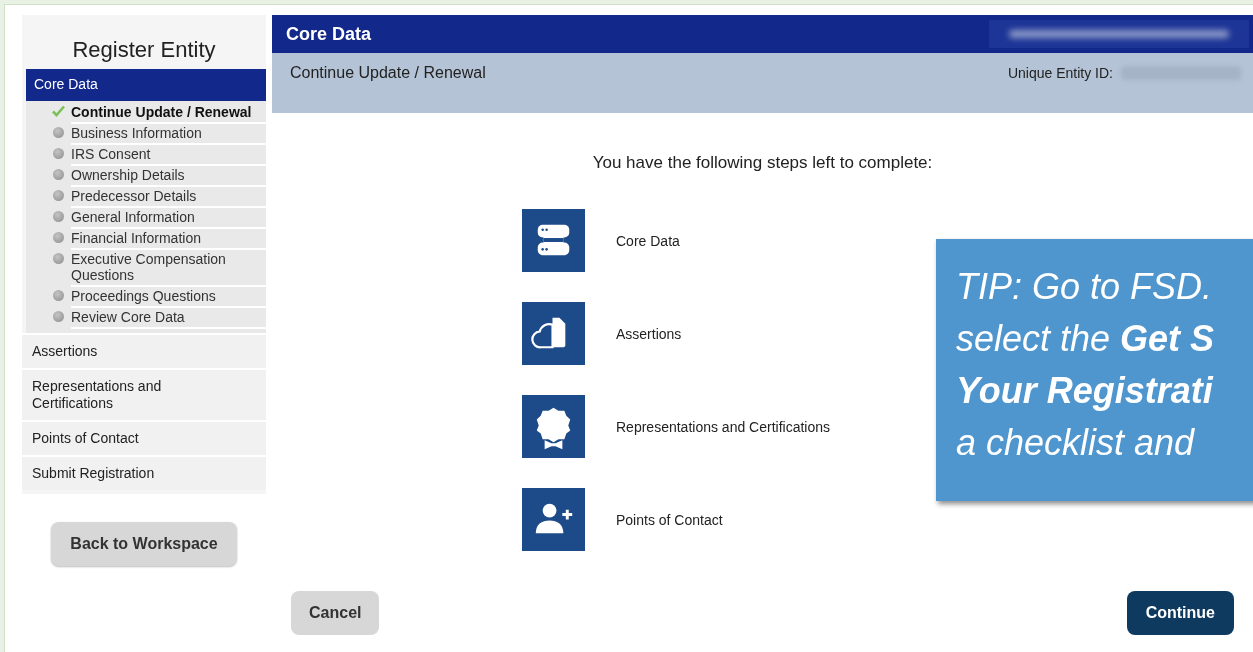 Image resolution: width=1253 pixels, height=652 pixels. What do you see at coordinates (388, 73) in the screenshot?
I see `page-subtitle: Continue Update / Renewal` at bounding box center [388, 73].